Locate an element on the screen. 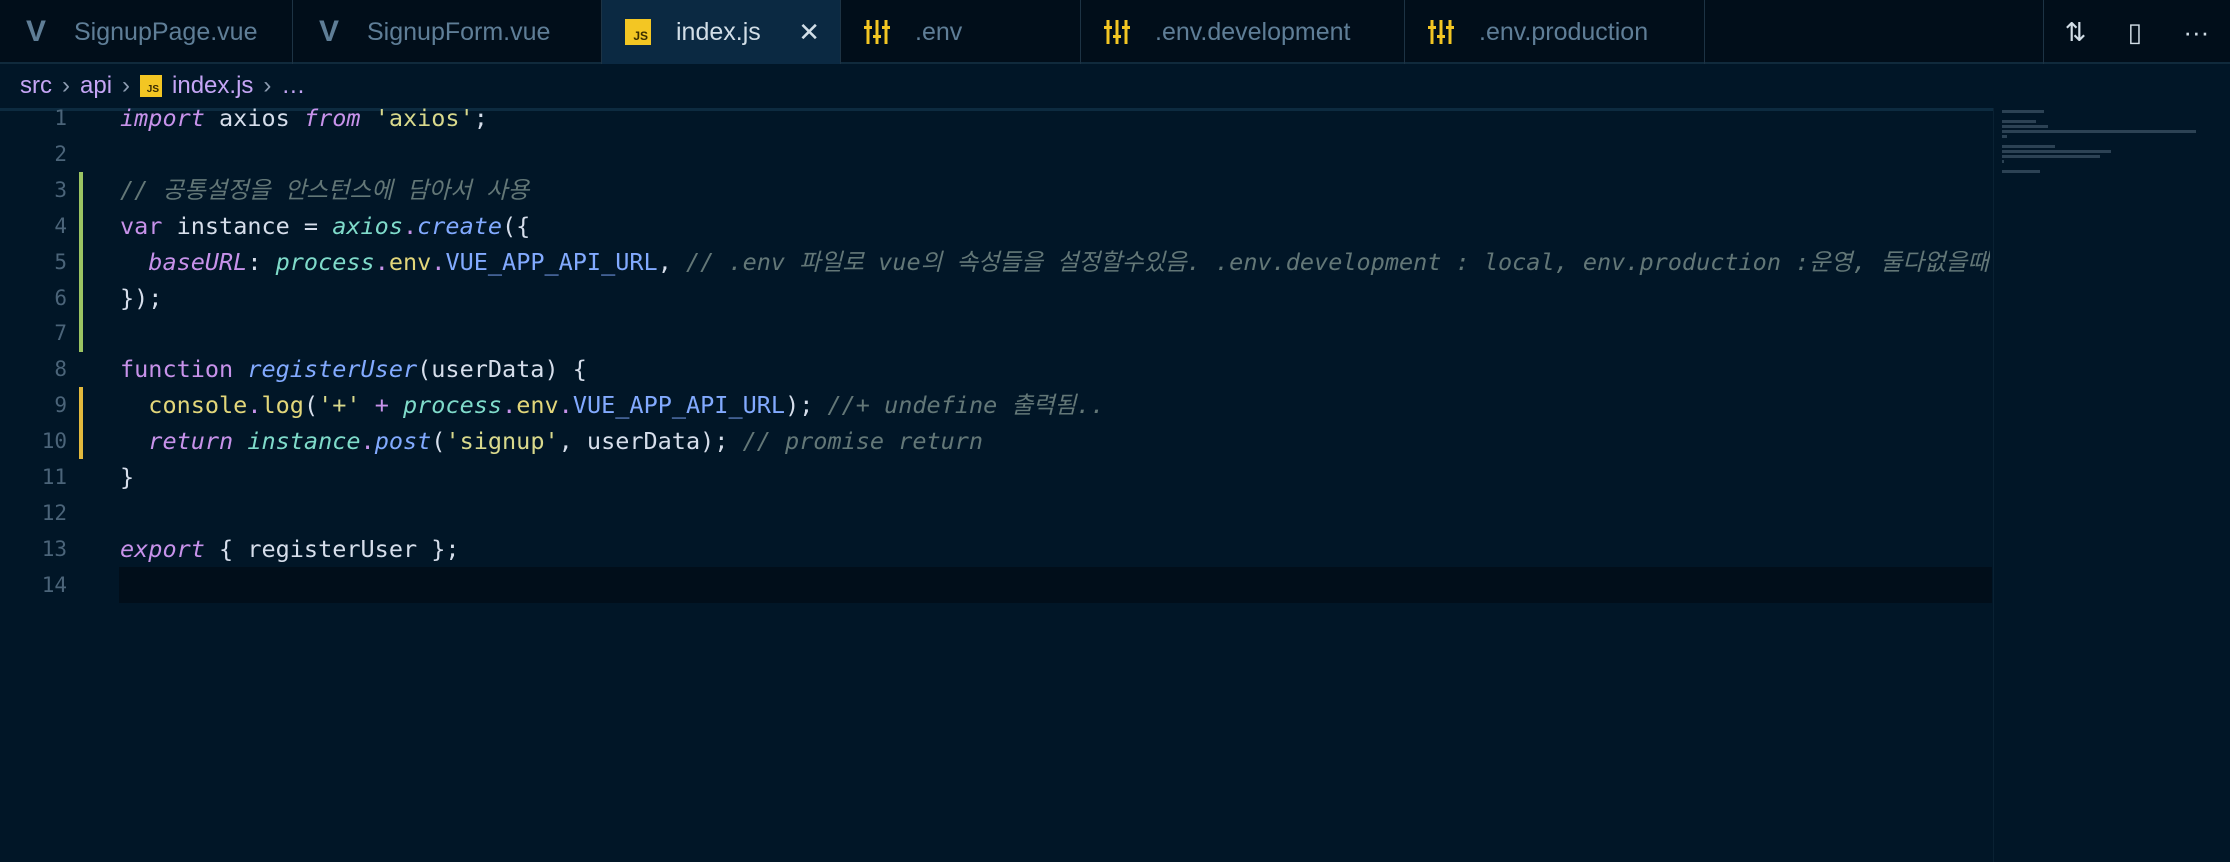 This screenshot has height=862, width=2230. tab-label: index.js is located at coordinates (718, 31).